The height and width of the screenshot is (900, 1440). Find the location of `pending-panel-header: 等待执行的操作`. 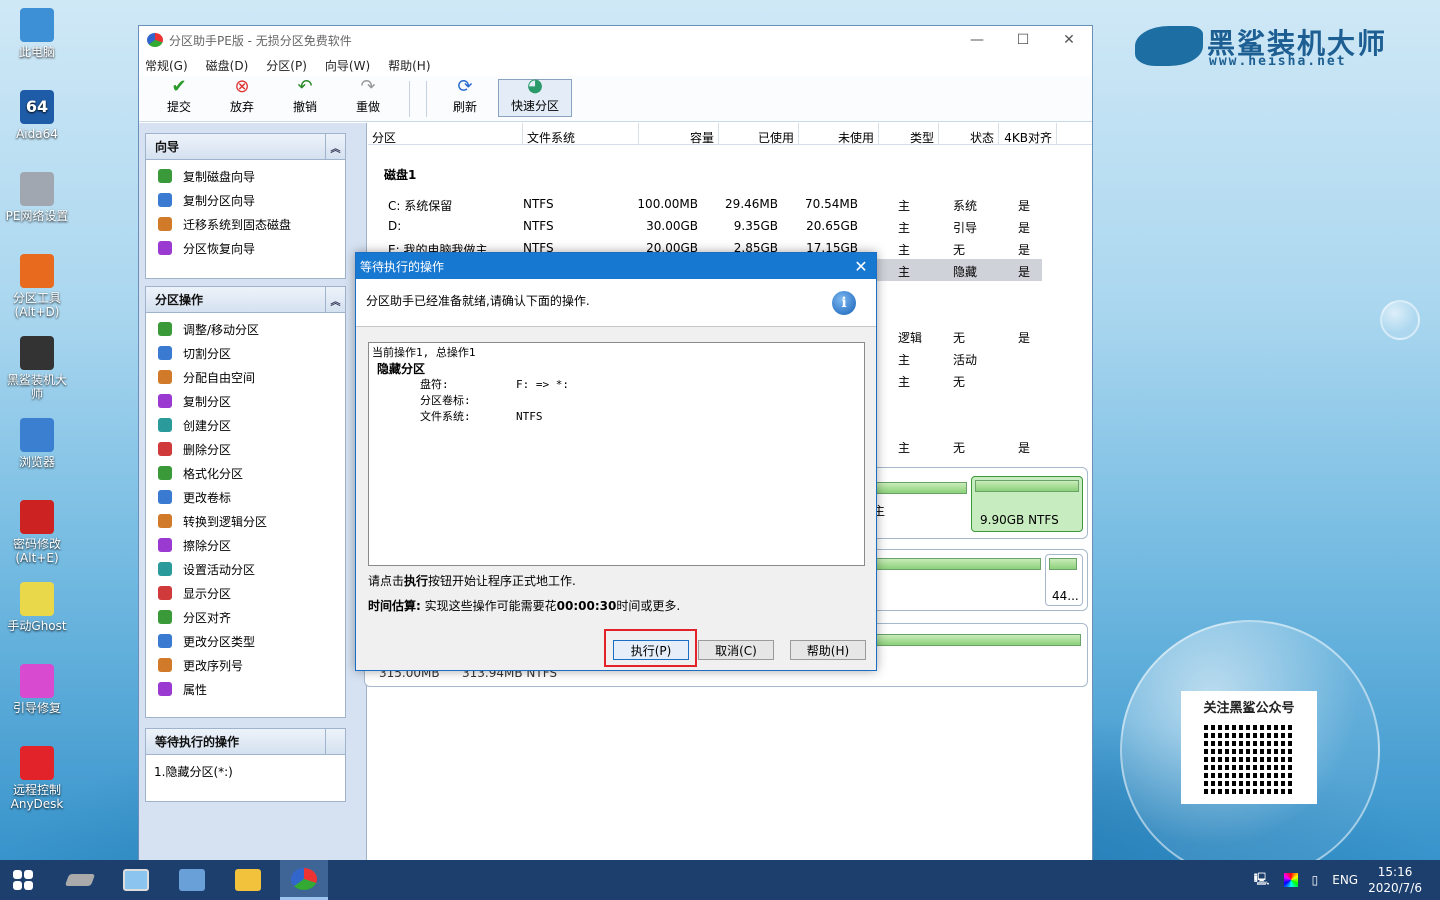

pending-panel-header: 等待执行的操作 is located at coordinates (245, 742).